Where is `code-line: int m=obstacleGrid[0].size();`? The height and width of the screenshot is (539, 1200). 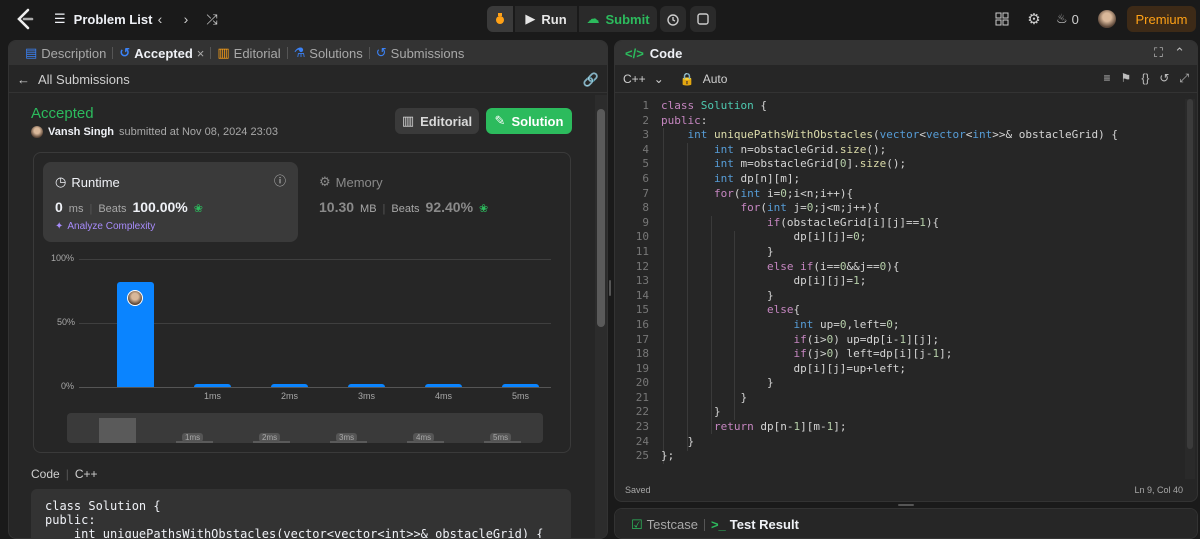 code-line: int m=obstacleGrid[0].size(); is located at coordinates (889, 164).